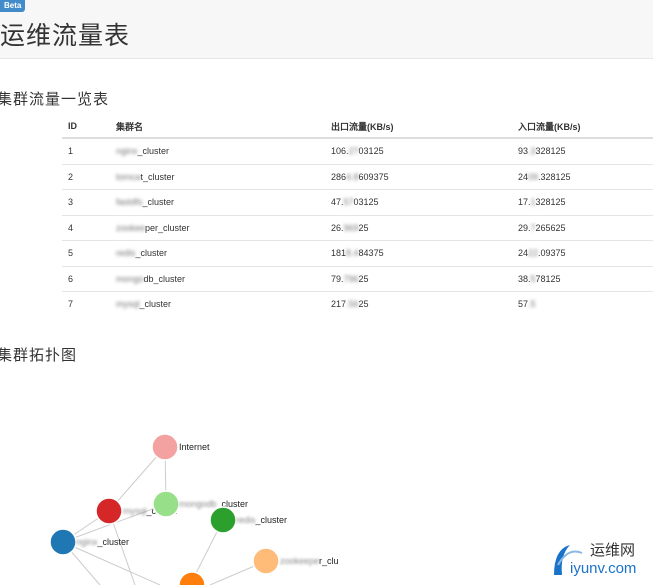 This screenshot has width=653, height=585. I want to click on node-label-text: r_clu, so click(329, 561).